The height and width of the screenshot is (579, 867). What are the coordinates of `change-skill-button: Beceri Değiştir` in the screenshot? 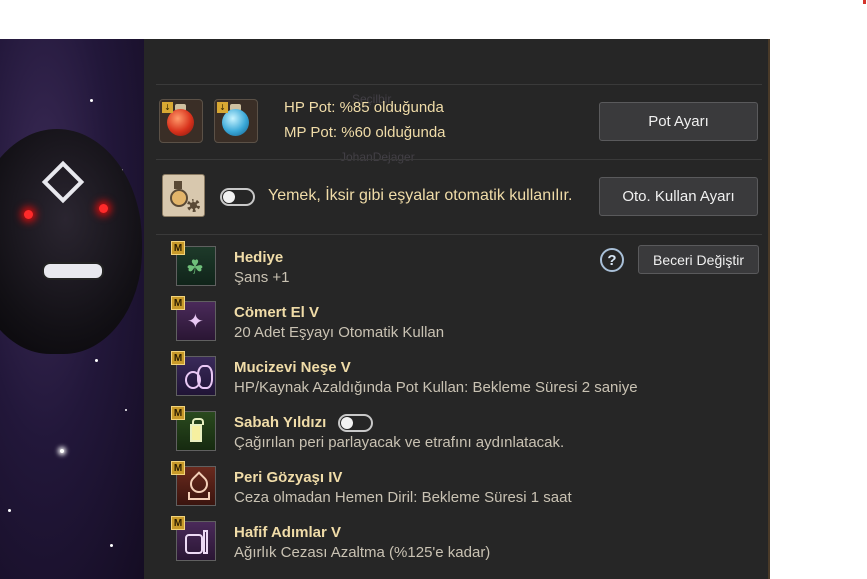 It's located at (698, 259).